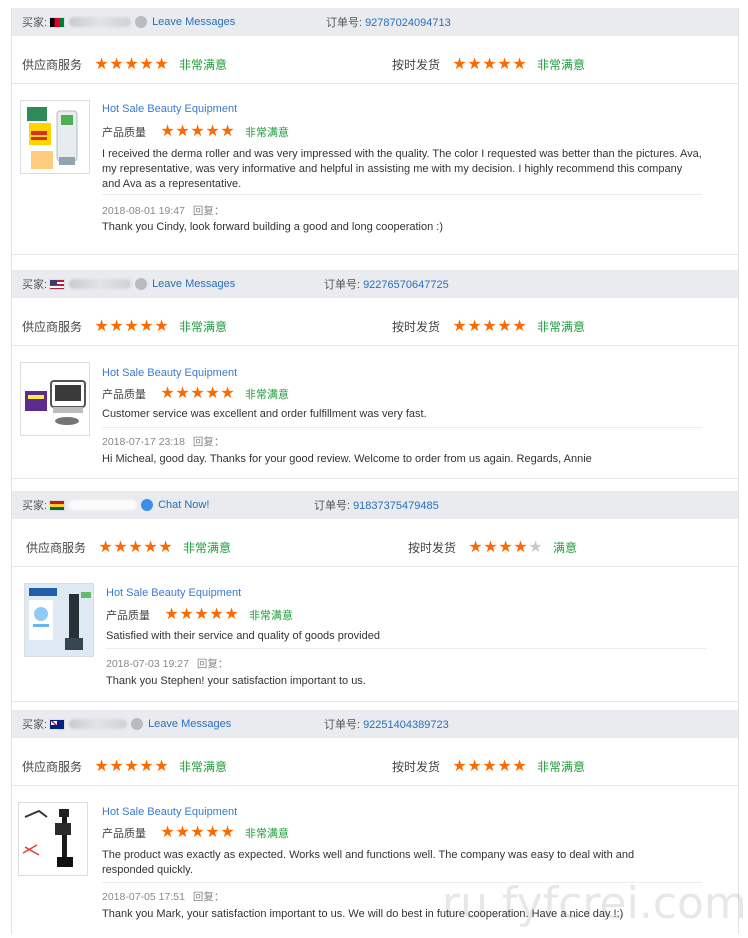 This screenshot has height=938, width=748. I want to click on order-number-link: 92276570647725, so click(406, 285).